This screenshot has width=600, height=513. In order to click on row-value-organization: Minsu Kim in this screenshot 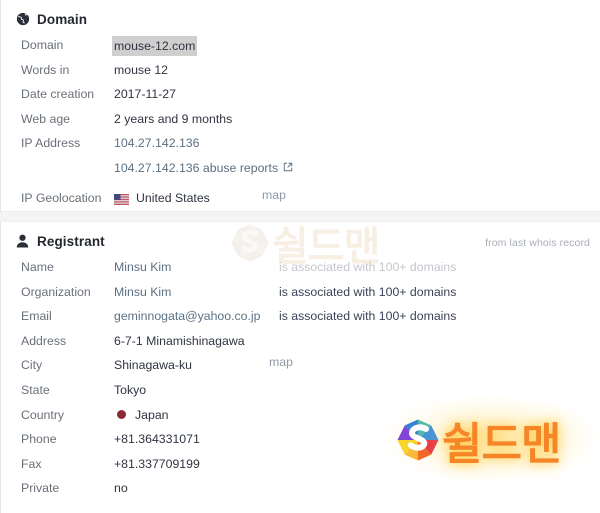, I will do `click(191, 291)`.